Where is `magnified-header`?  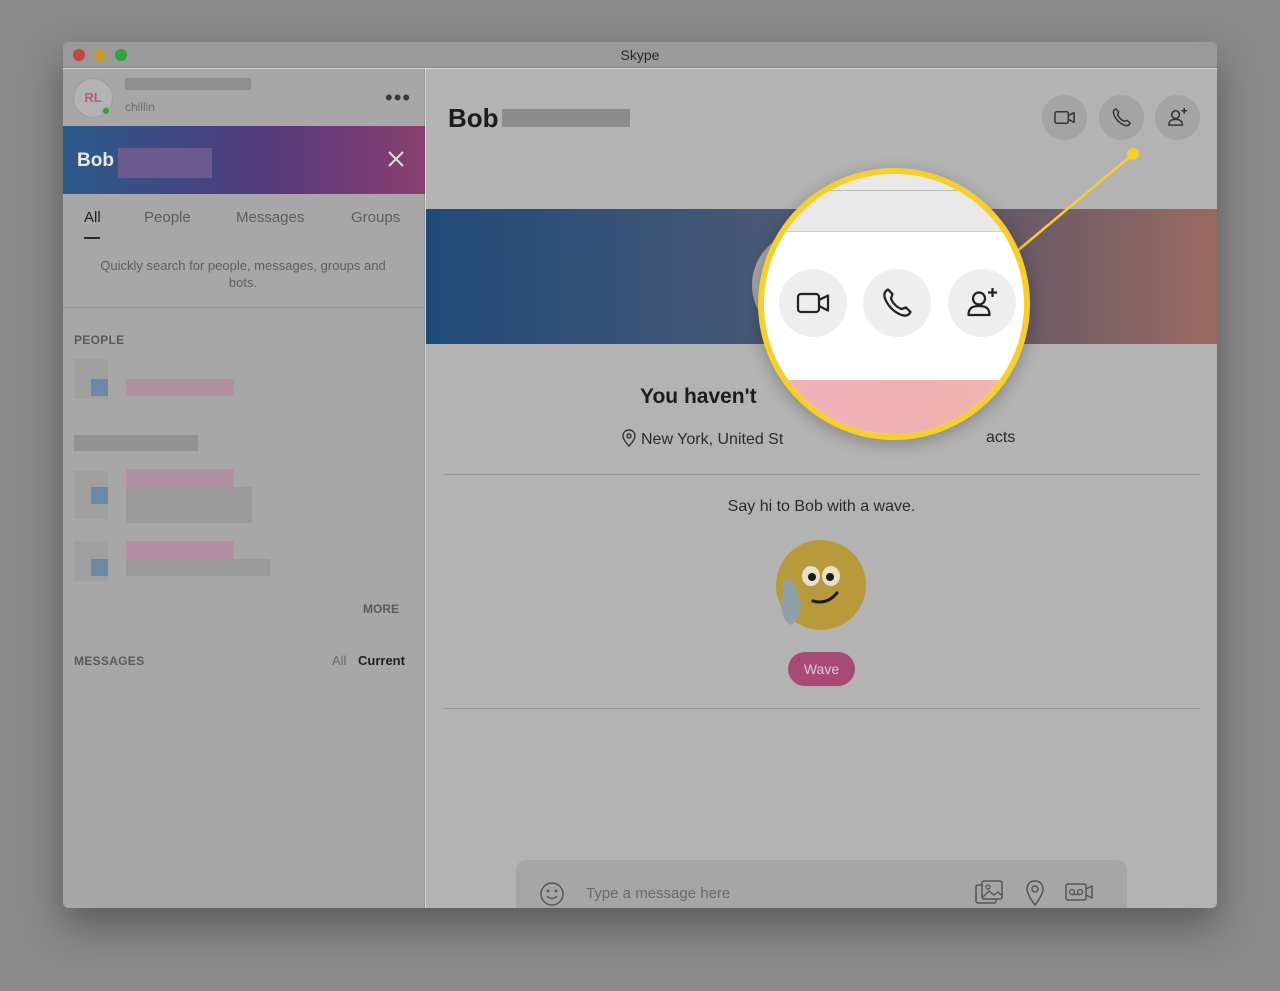
magnified-header is located at coordinates (894, 203).